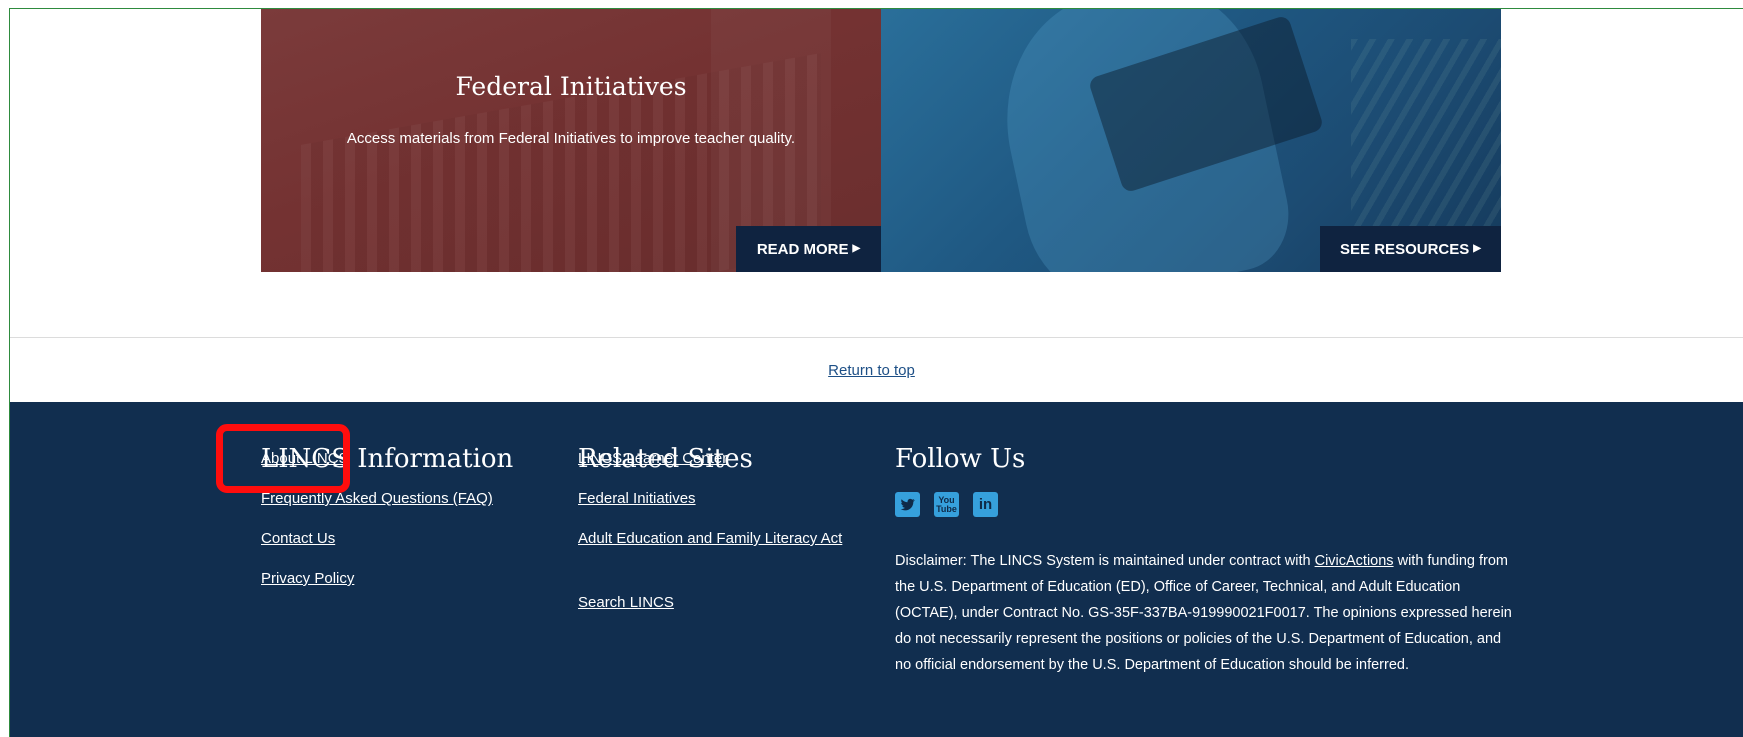  I want to click on civicactions-link: CivicActions, so click(1354, 561).